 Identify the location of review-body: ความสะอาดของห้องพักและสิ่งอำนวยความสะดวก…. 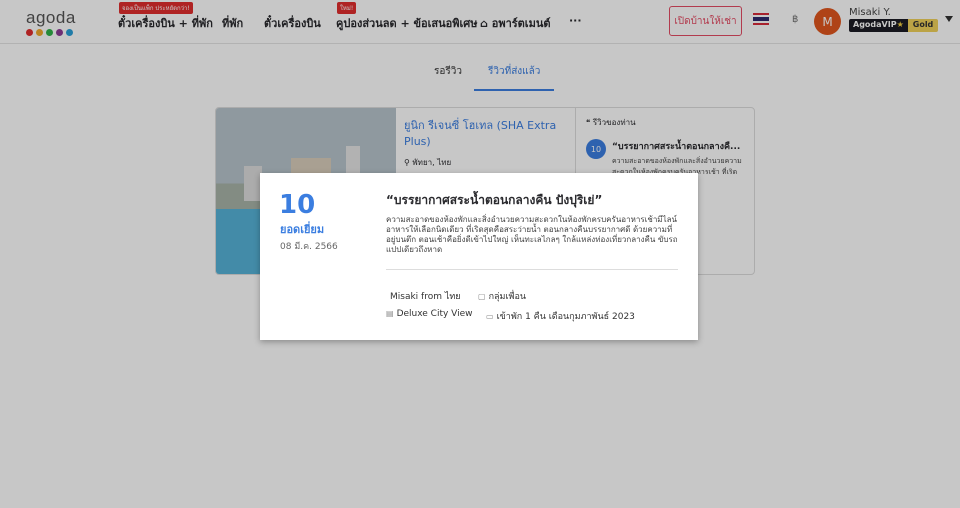
(532, 234).